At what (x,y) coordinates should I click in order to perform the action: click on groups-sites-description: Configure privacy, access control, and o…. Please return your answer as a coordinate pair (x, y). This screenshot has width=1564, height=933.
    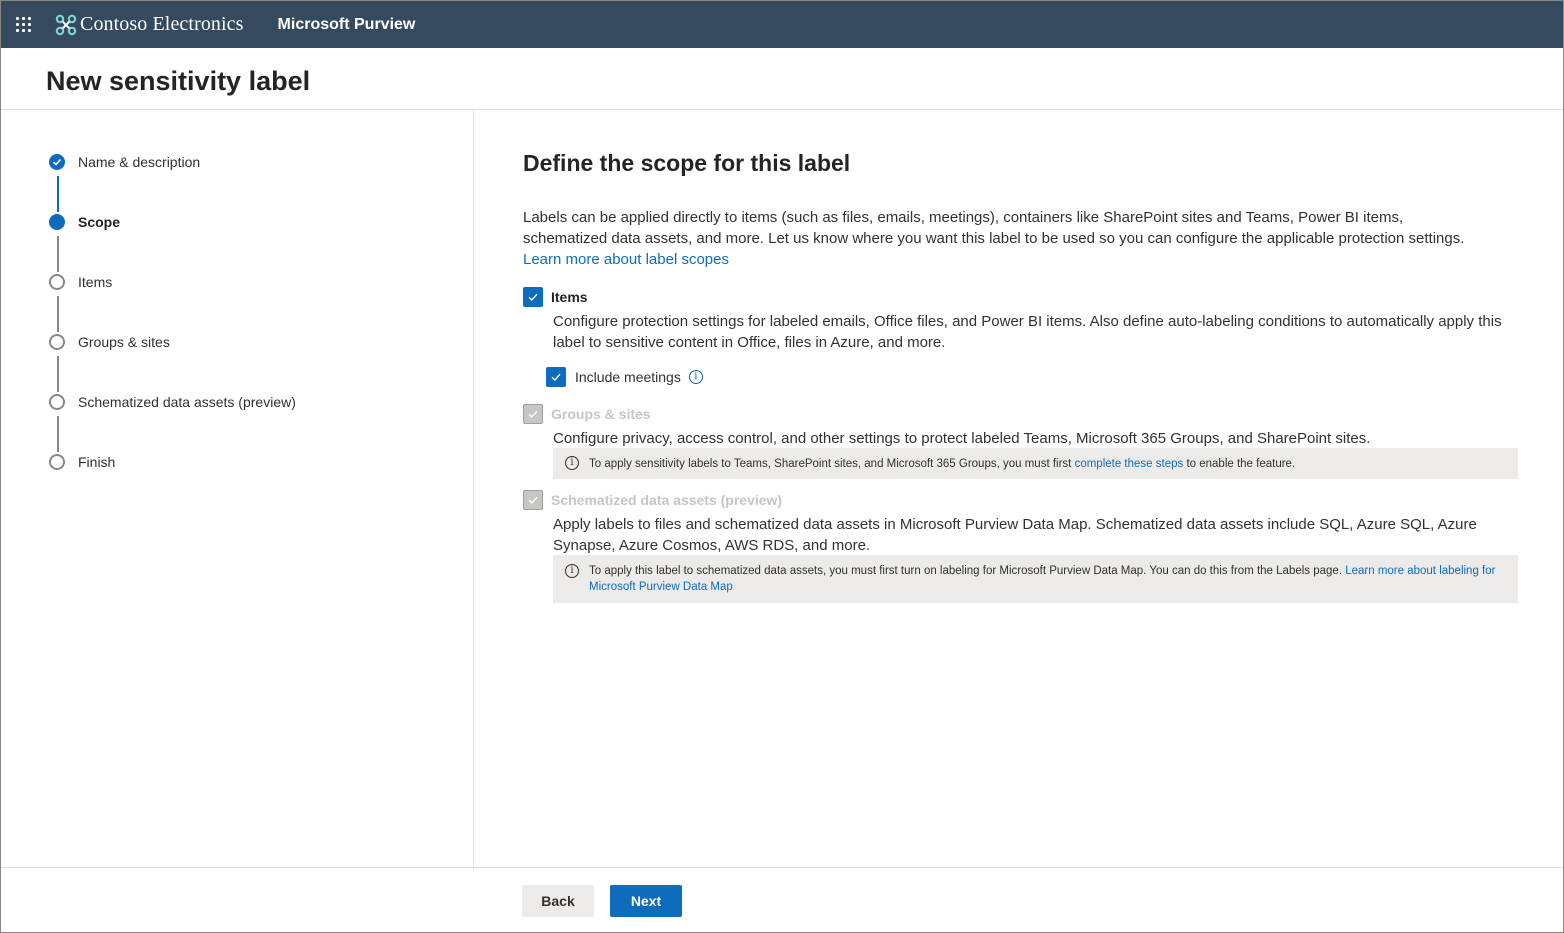
    Looking at the image, I should click on (962, 438).